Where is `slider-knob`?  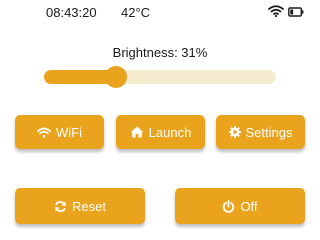
slider-knob is located at coordinates (115, 77).